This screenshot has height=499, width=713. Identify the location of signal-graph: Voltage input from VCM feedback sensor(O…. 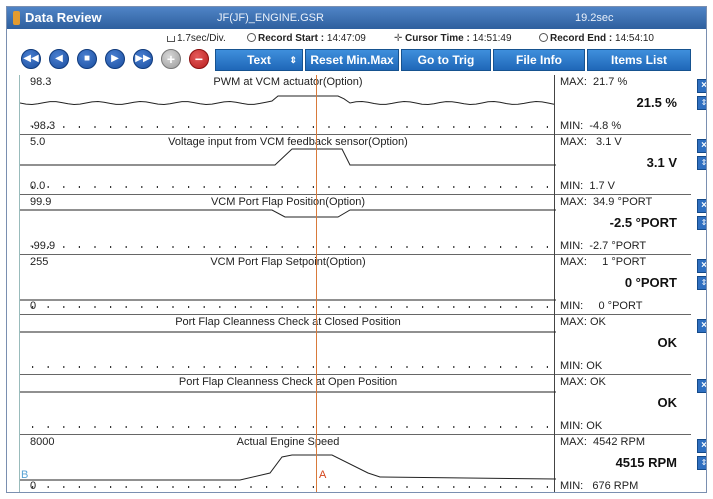
(287, 165).